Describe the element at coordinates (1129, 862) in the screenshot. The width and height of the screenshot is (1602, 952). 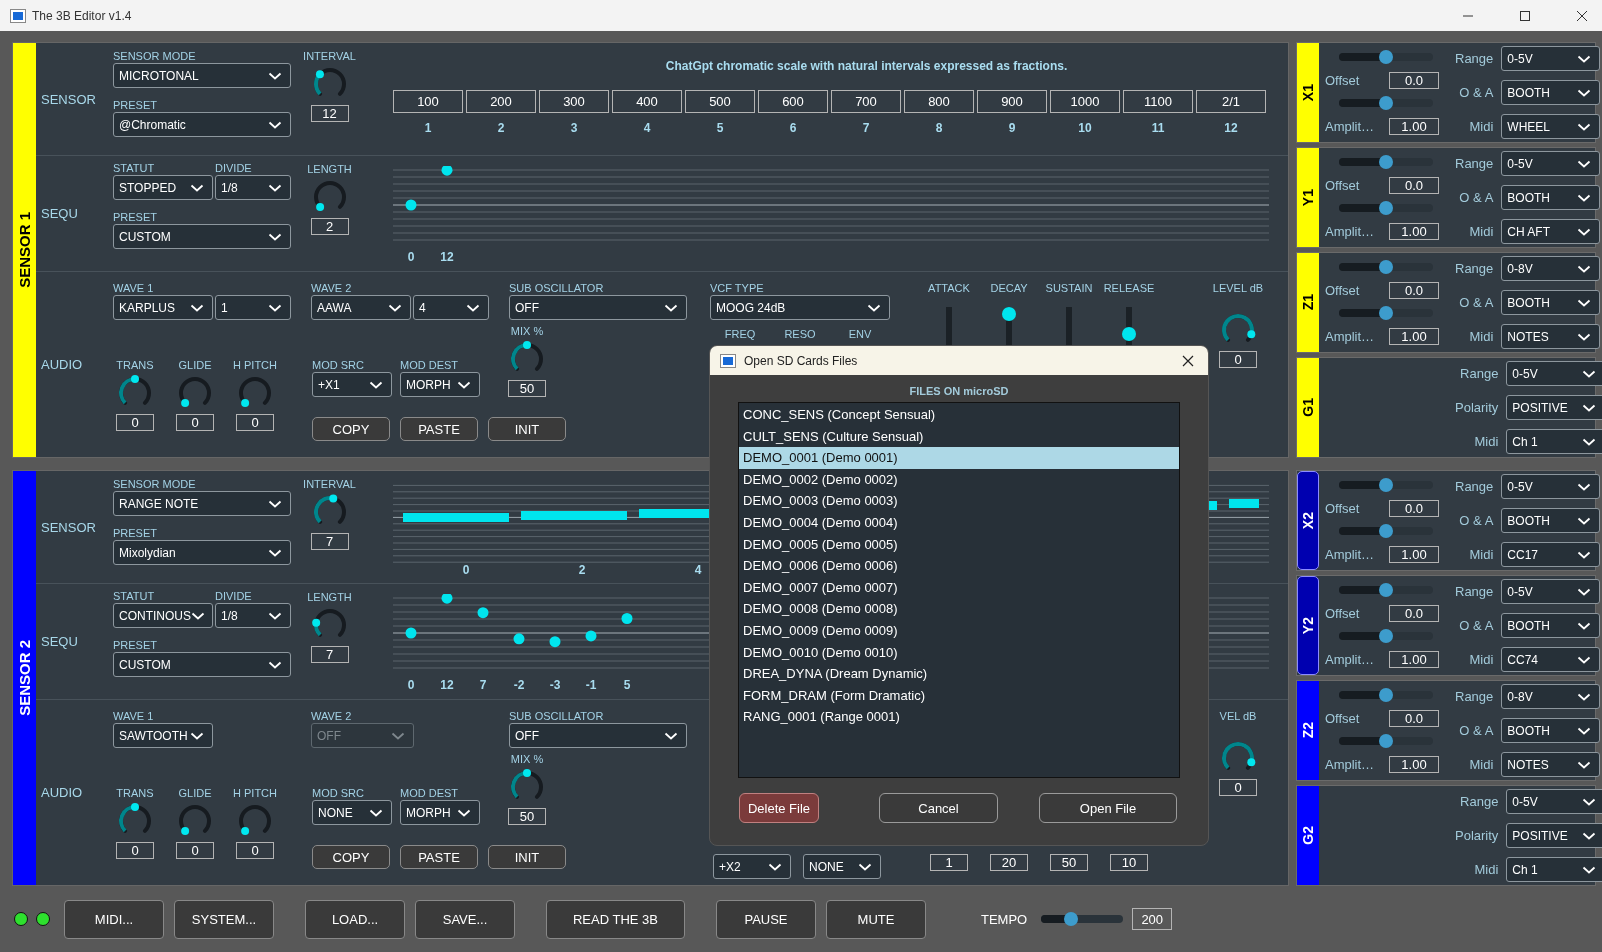
I see `value-field: 10` at that location.